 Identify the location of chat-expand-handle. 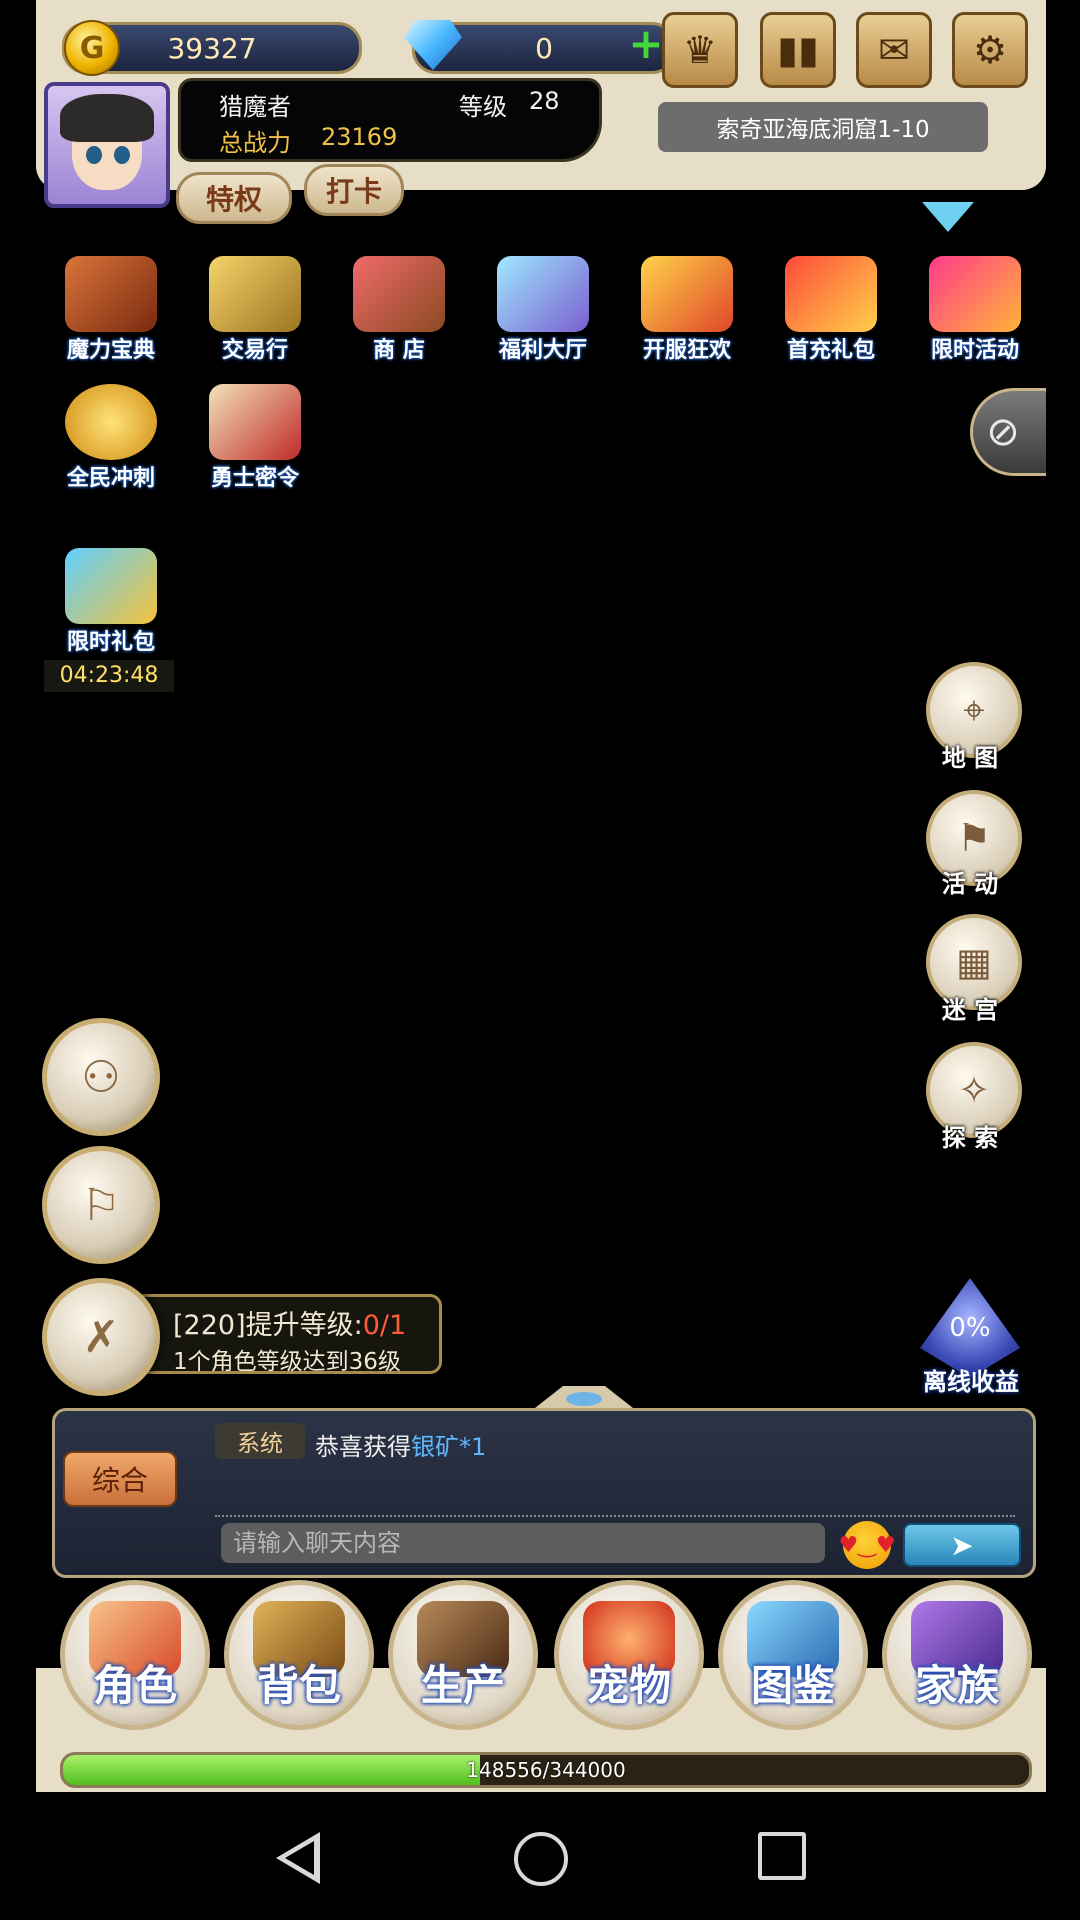
(584, 1397).